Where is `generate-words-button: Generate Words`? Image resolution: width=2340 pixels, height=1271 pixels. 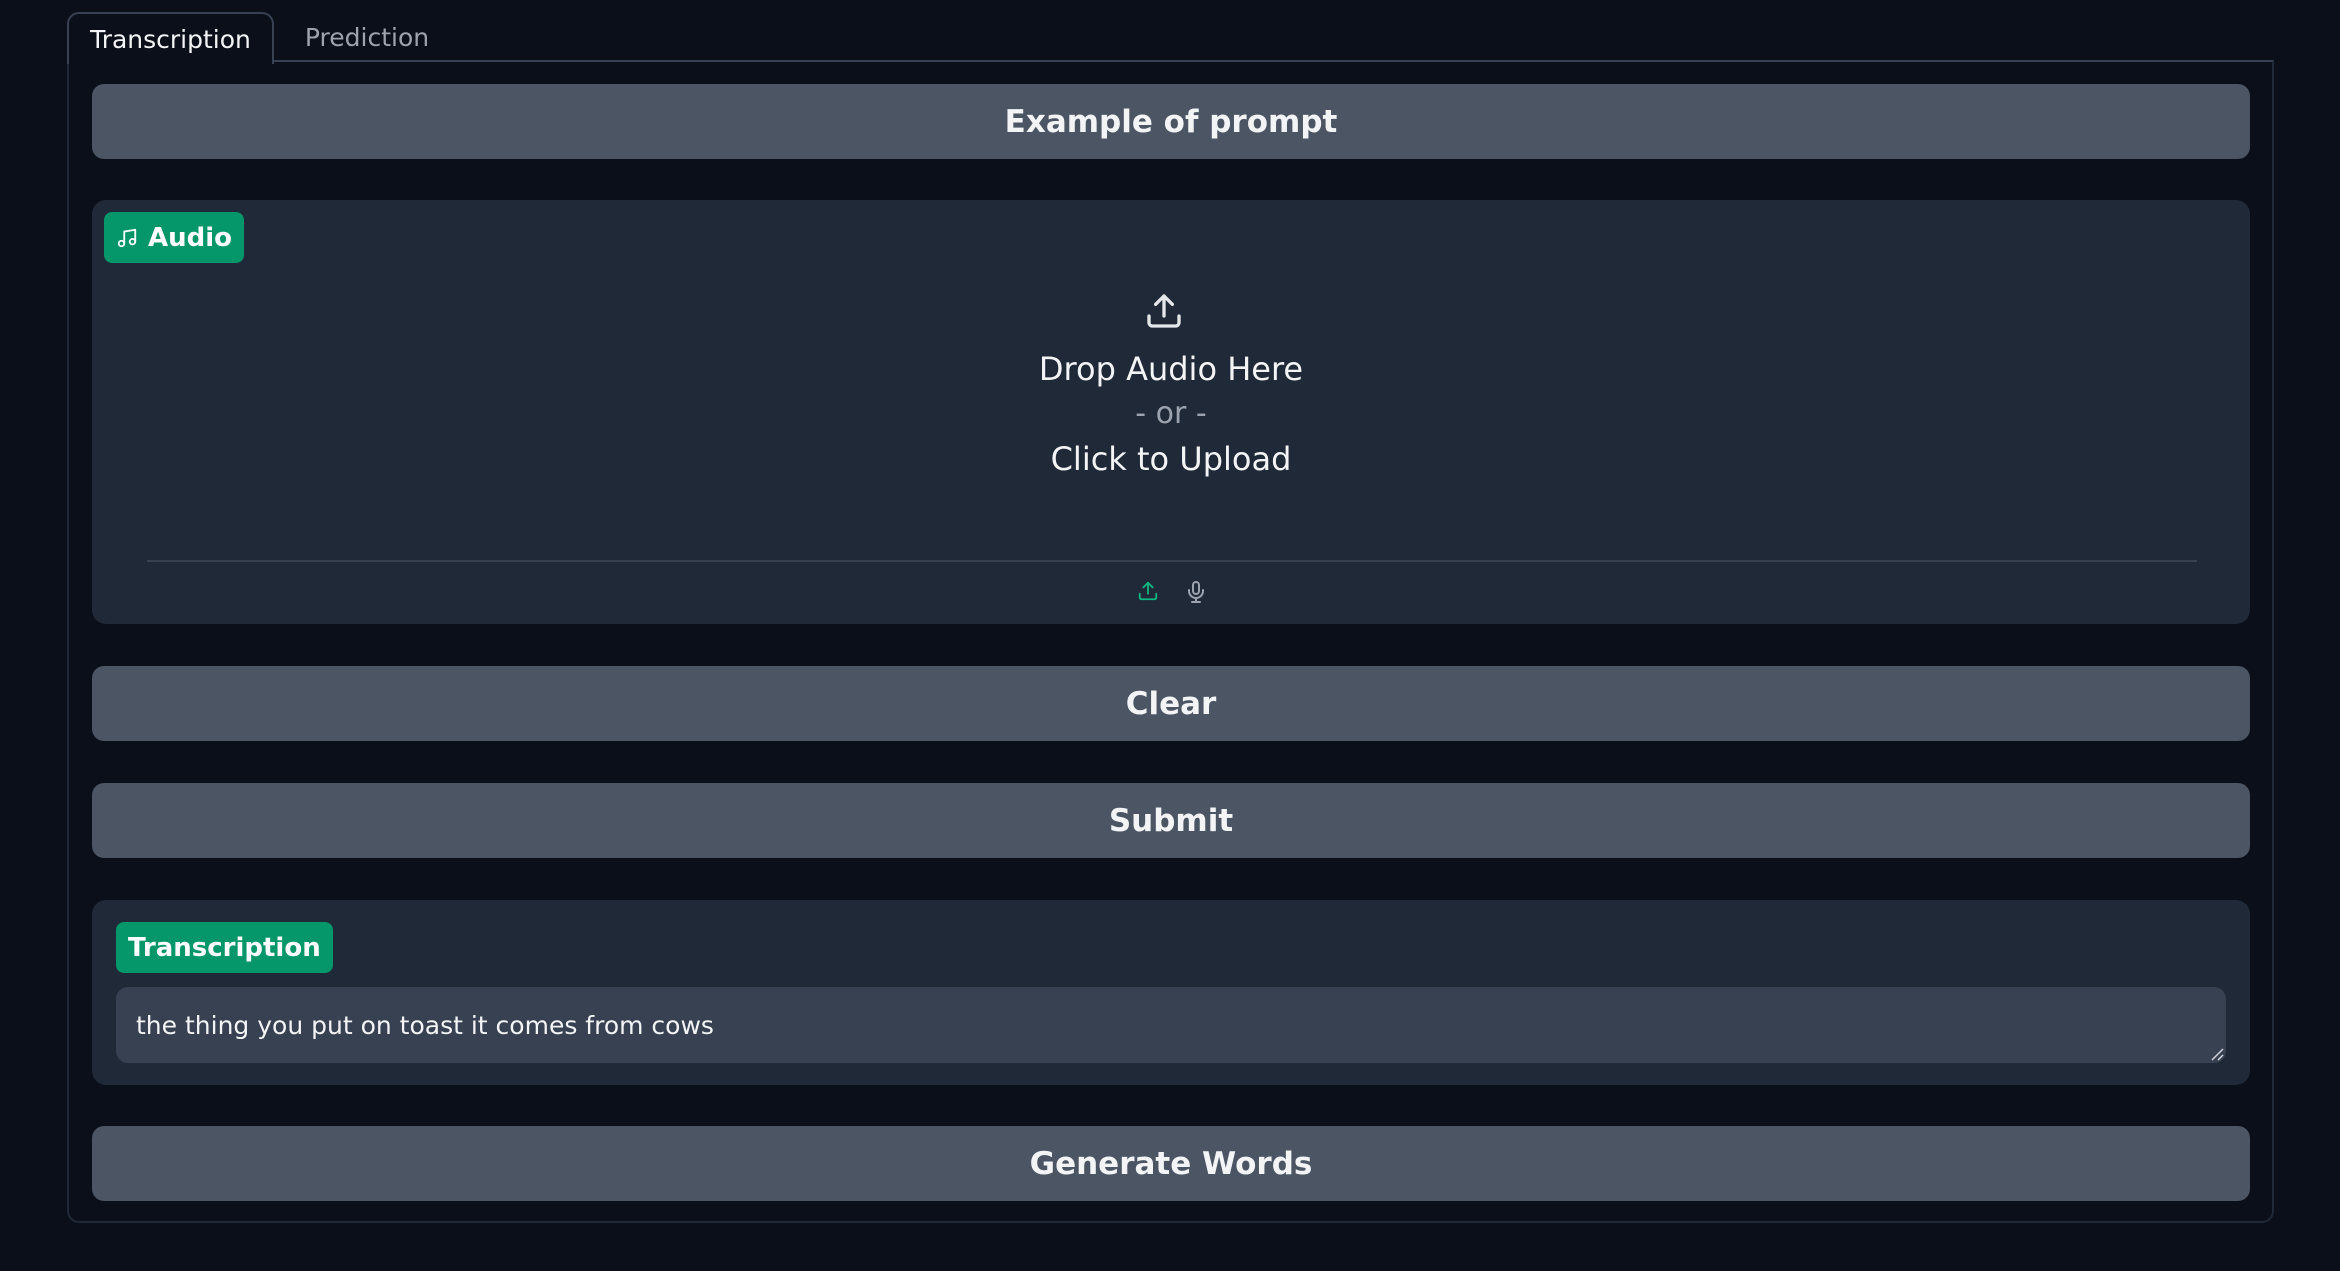 generate-words-button: Generate Words is located at coordinates (1171, 1163).